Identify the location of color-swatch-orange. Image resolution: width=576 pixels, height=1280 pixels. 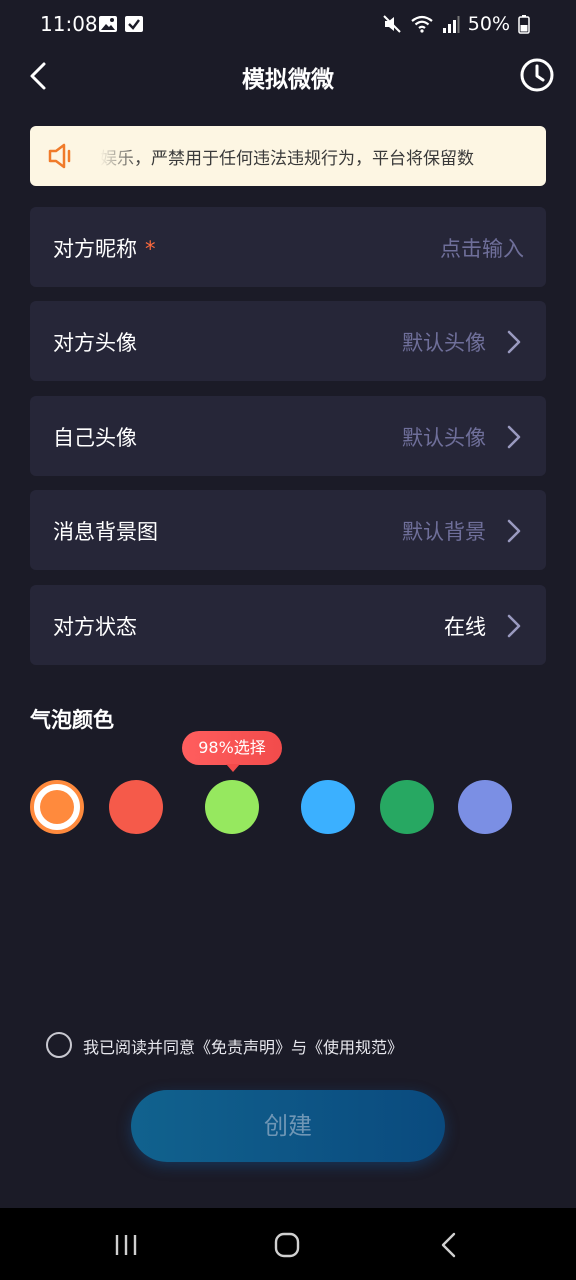
(57, 807).